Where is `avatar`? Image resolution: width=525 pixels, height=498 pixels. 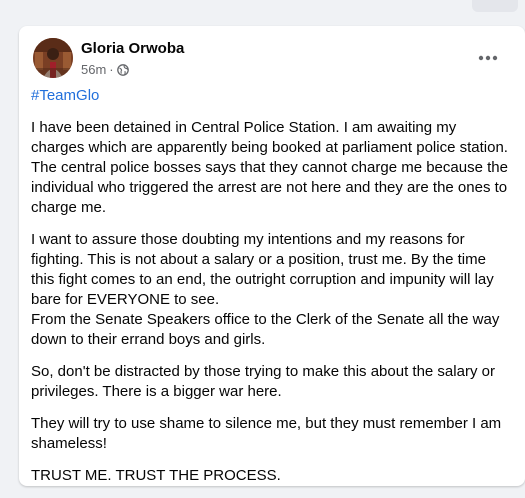 avatar is located at coordinates (53, 58).